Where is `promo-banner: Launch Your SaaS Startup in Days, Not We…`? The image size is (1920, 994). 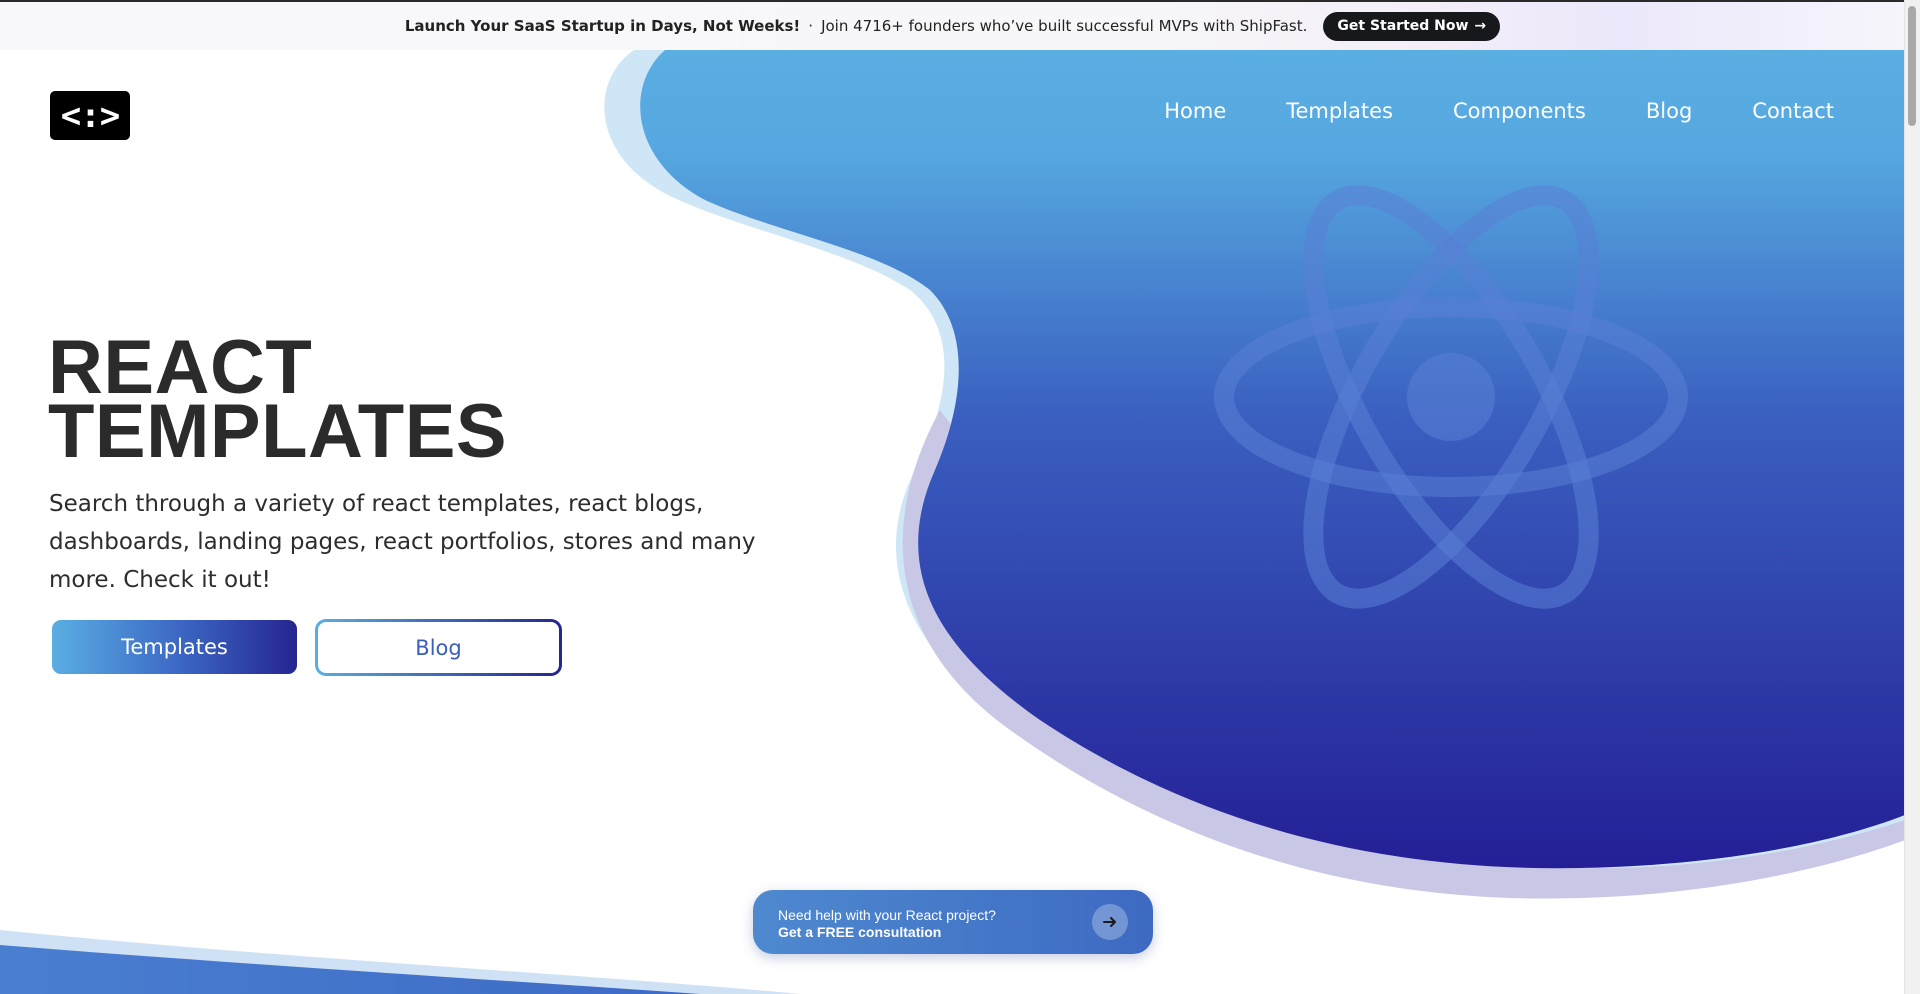 promo-banner: Launch Your SaaS Startup in Days, Not We… is located at coordinates (952, 26).